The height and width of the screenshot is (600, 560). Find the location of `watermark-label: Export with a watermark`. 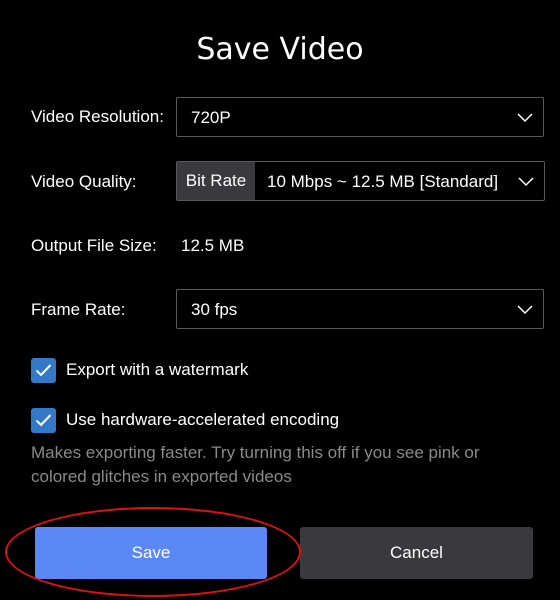

watermark-label: Export with a watermark is located at coordinates (157, 370).